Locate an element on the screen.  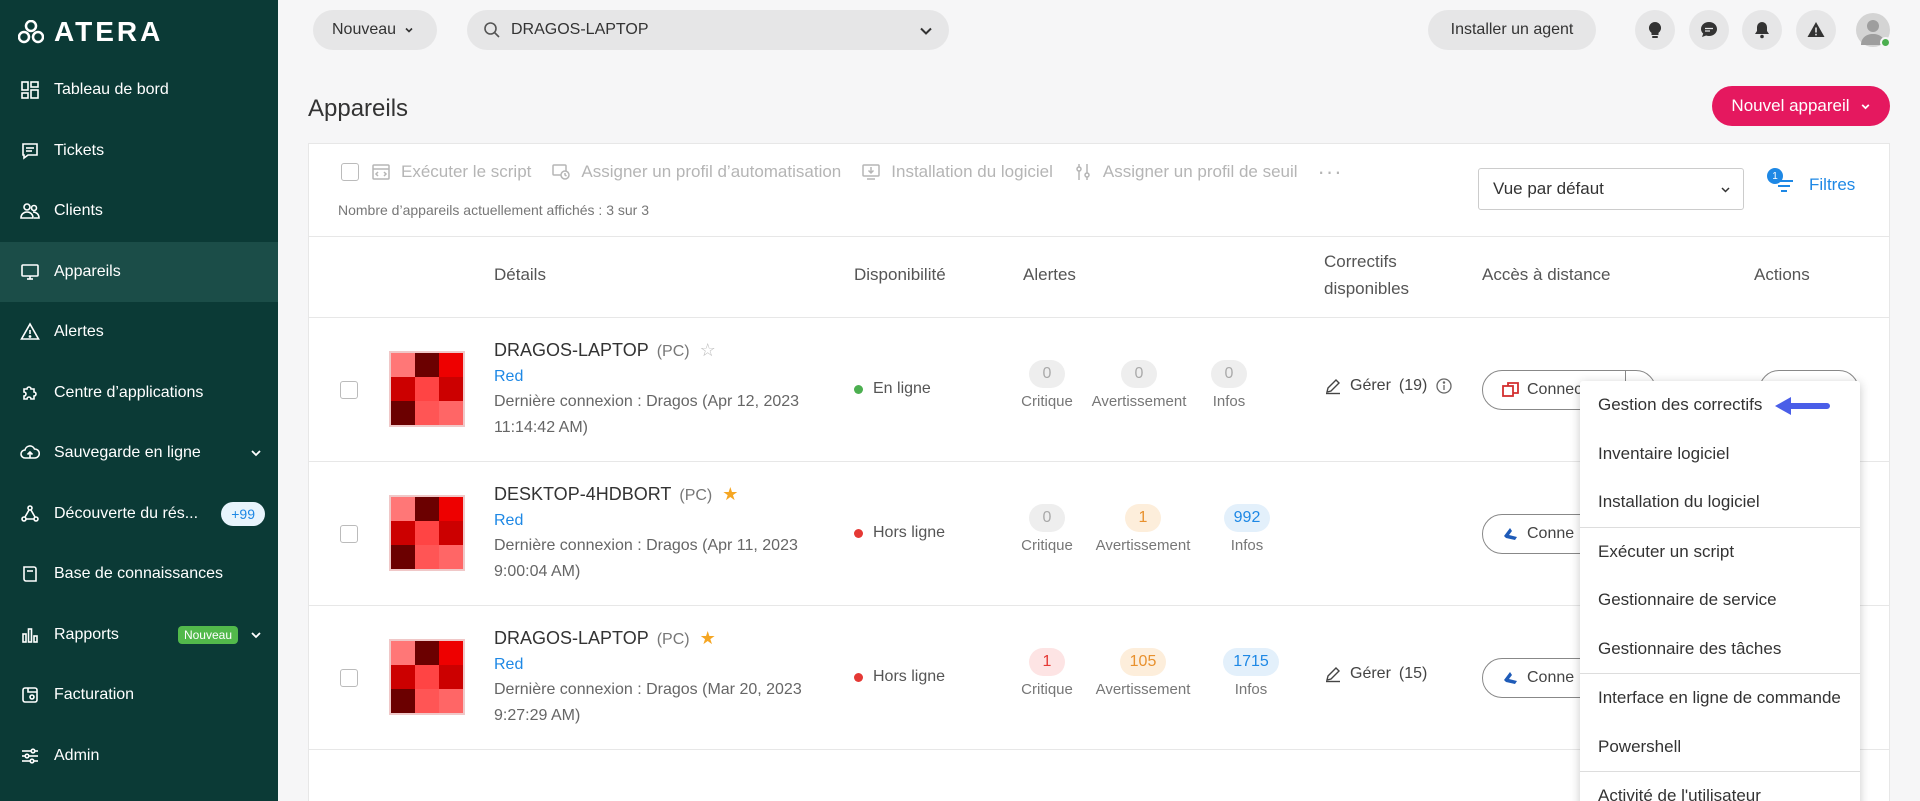
new-device-button: Nouvel appareil is located at coordinates (1801, 106).